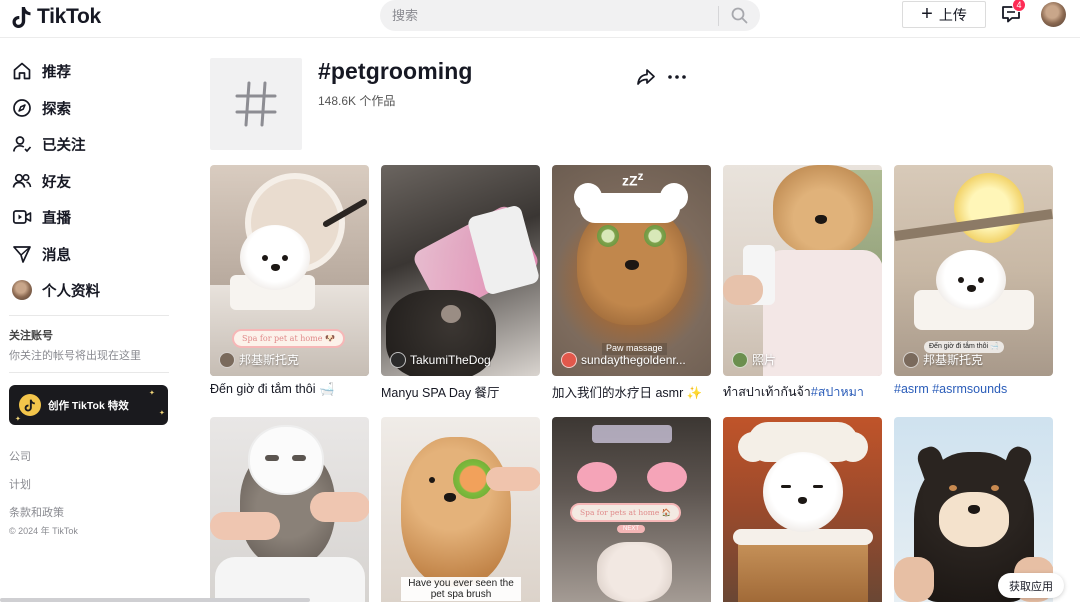 The height and width of the screenshot is (602, 1080). Describe the element at coordinates (56, 218) in the screenshot. I see `nav-label: 直播` at that location.